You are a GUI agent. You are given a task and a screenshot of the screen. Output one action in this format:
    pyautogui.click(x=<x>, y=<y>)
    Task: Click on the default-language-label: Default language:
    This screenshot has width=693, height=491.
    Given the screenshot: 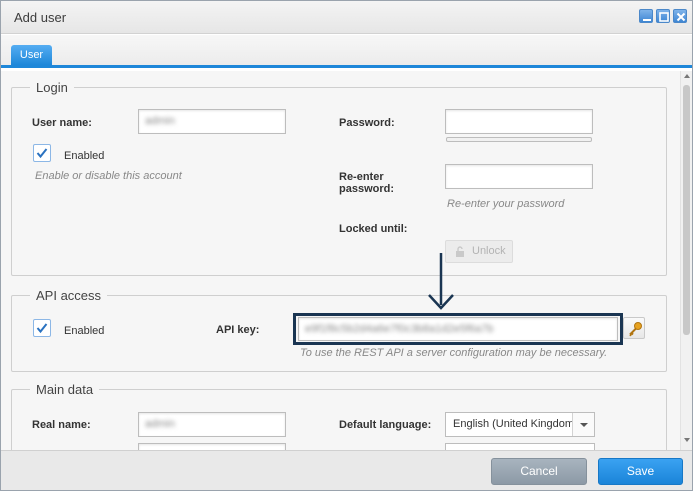 What is the action you would take?
    pyautogui.click(x=385, y=425)
    